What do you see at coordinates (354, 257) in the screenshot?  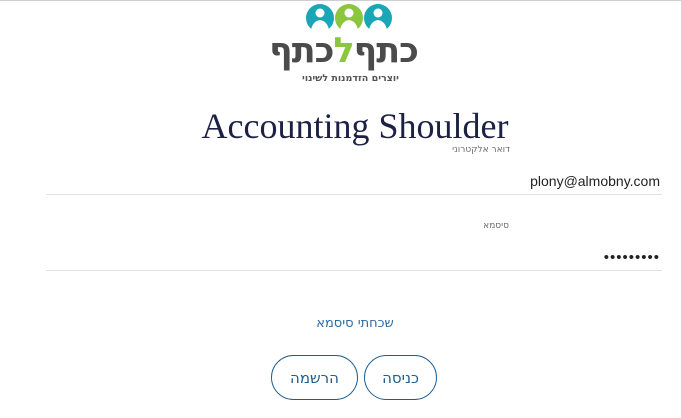 I see `password-field` at bounding box center [354, 257].